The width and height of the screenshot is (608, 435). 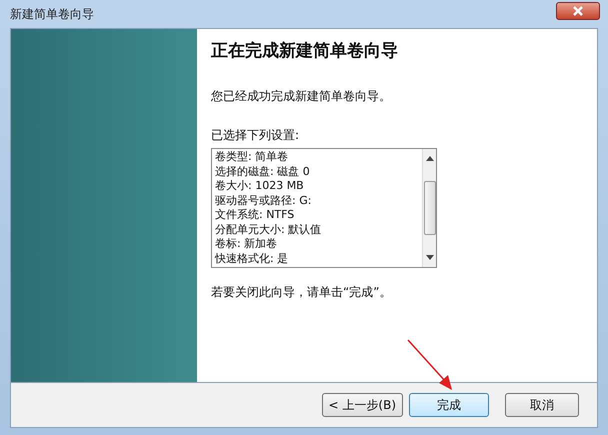 I want to click on scroll-down-icon, so click(x=430, y=258).